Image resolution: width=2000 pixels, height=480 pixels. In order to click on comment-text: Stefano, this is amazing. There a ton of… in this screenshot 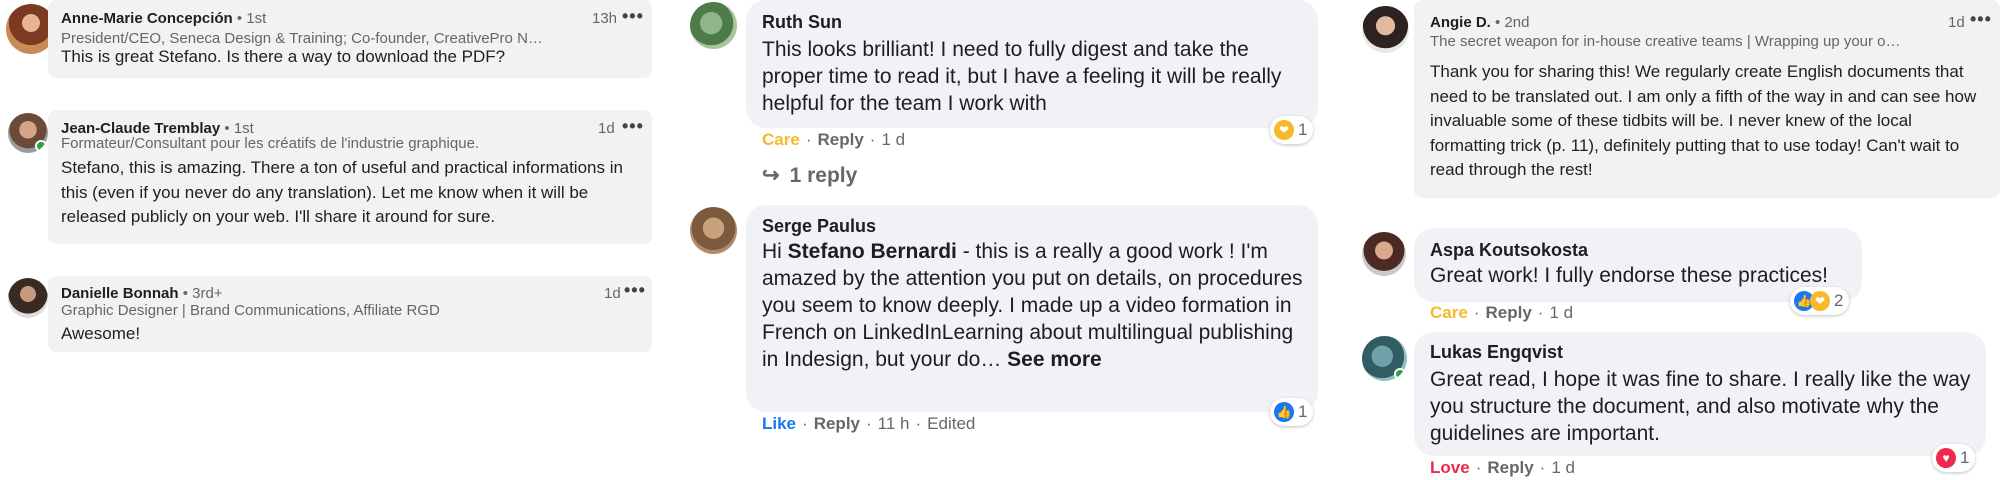, I will do `click(342, 192)`.